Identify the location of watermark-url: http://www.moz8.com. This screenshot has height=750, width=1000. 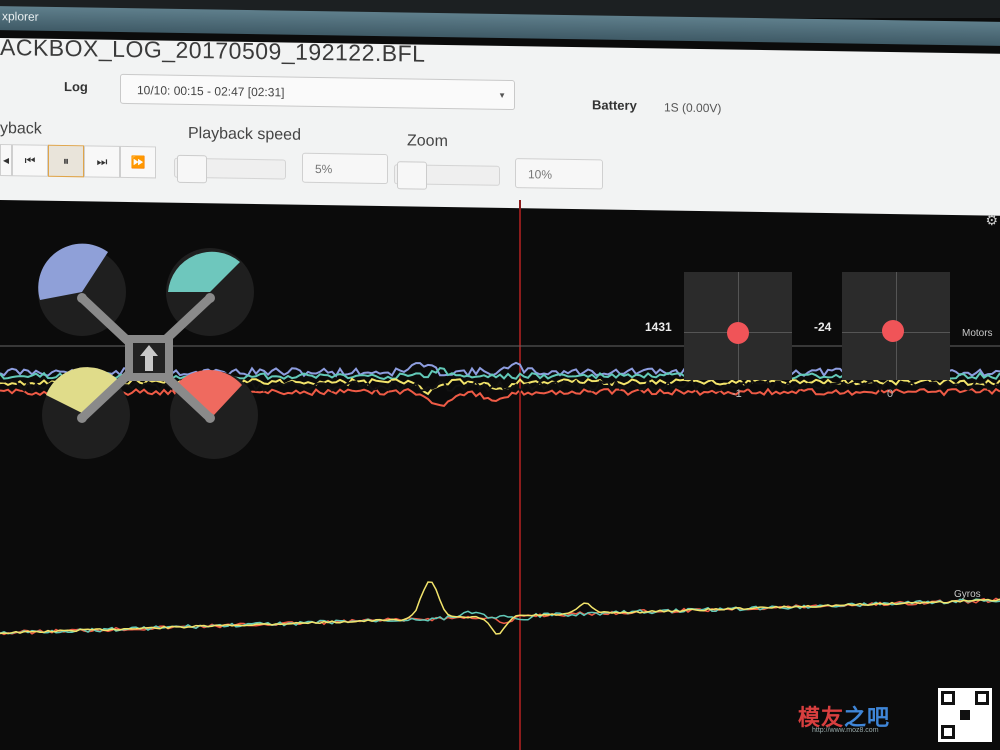
(845, 730).